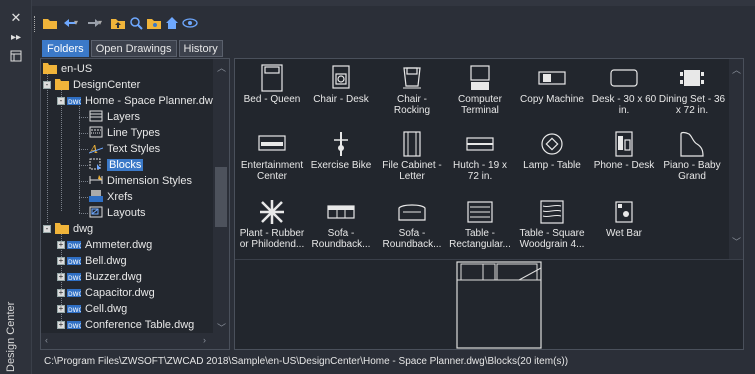 This screenshot has height=374, width=755. I want to click on tree-item-label: Capacitor.dwg, so click(120, 293).